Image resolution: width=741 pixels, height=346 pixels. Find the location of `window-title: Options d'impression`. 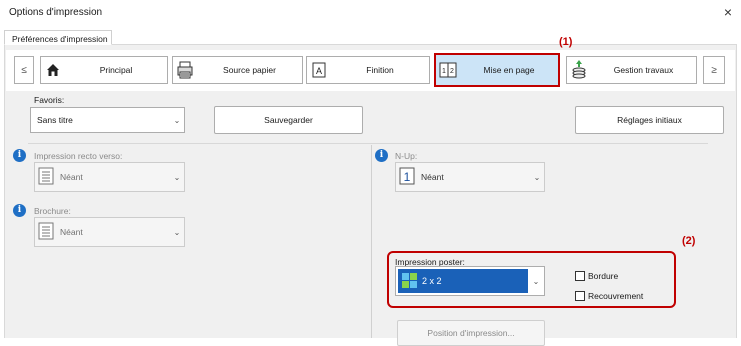

window-title: Options d'impression is located at coordinates (56, 12).